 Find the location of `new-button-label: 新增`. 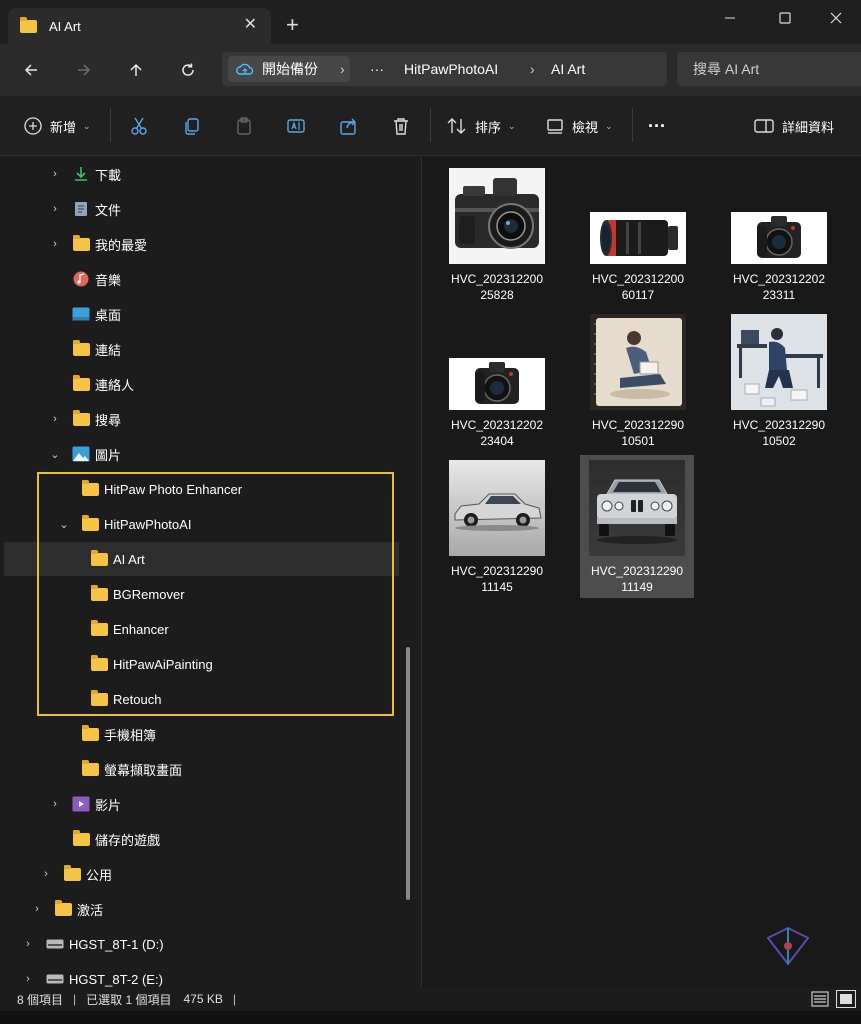

new-button-label: 新增 is located at coordinates (63, 127).